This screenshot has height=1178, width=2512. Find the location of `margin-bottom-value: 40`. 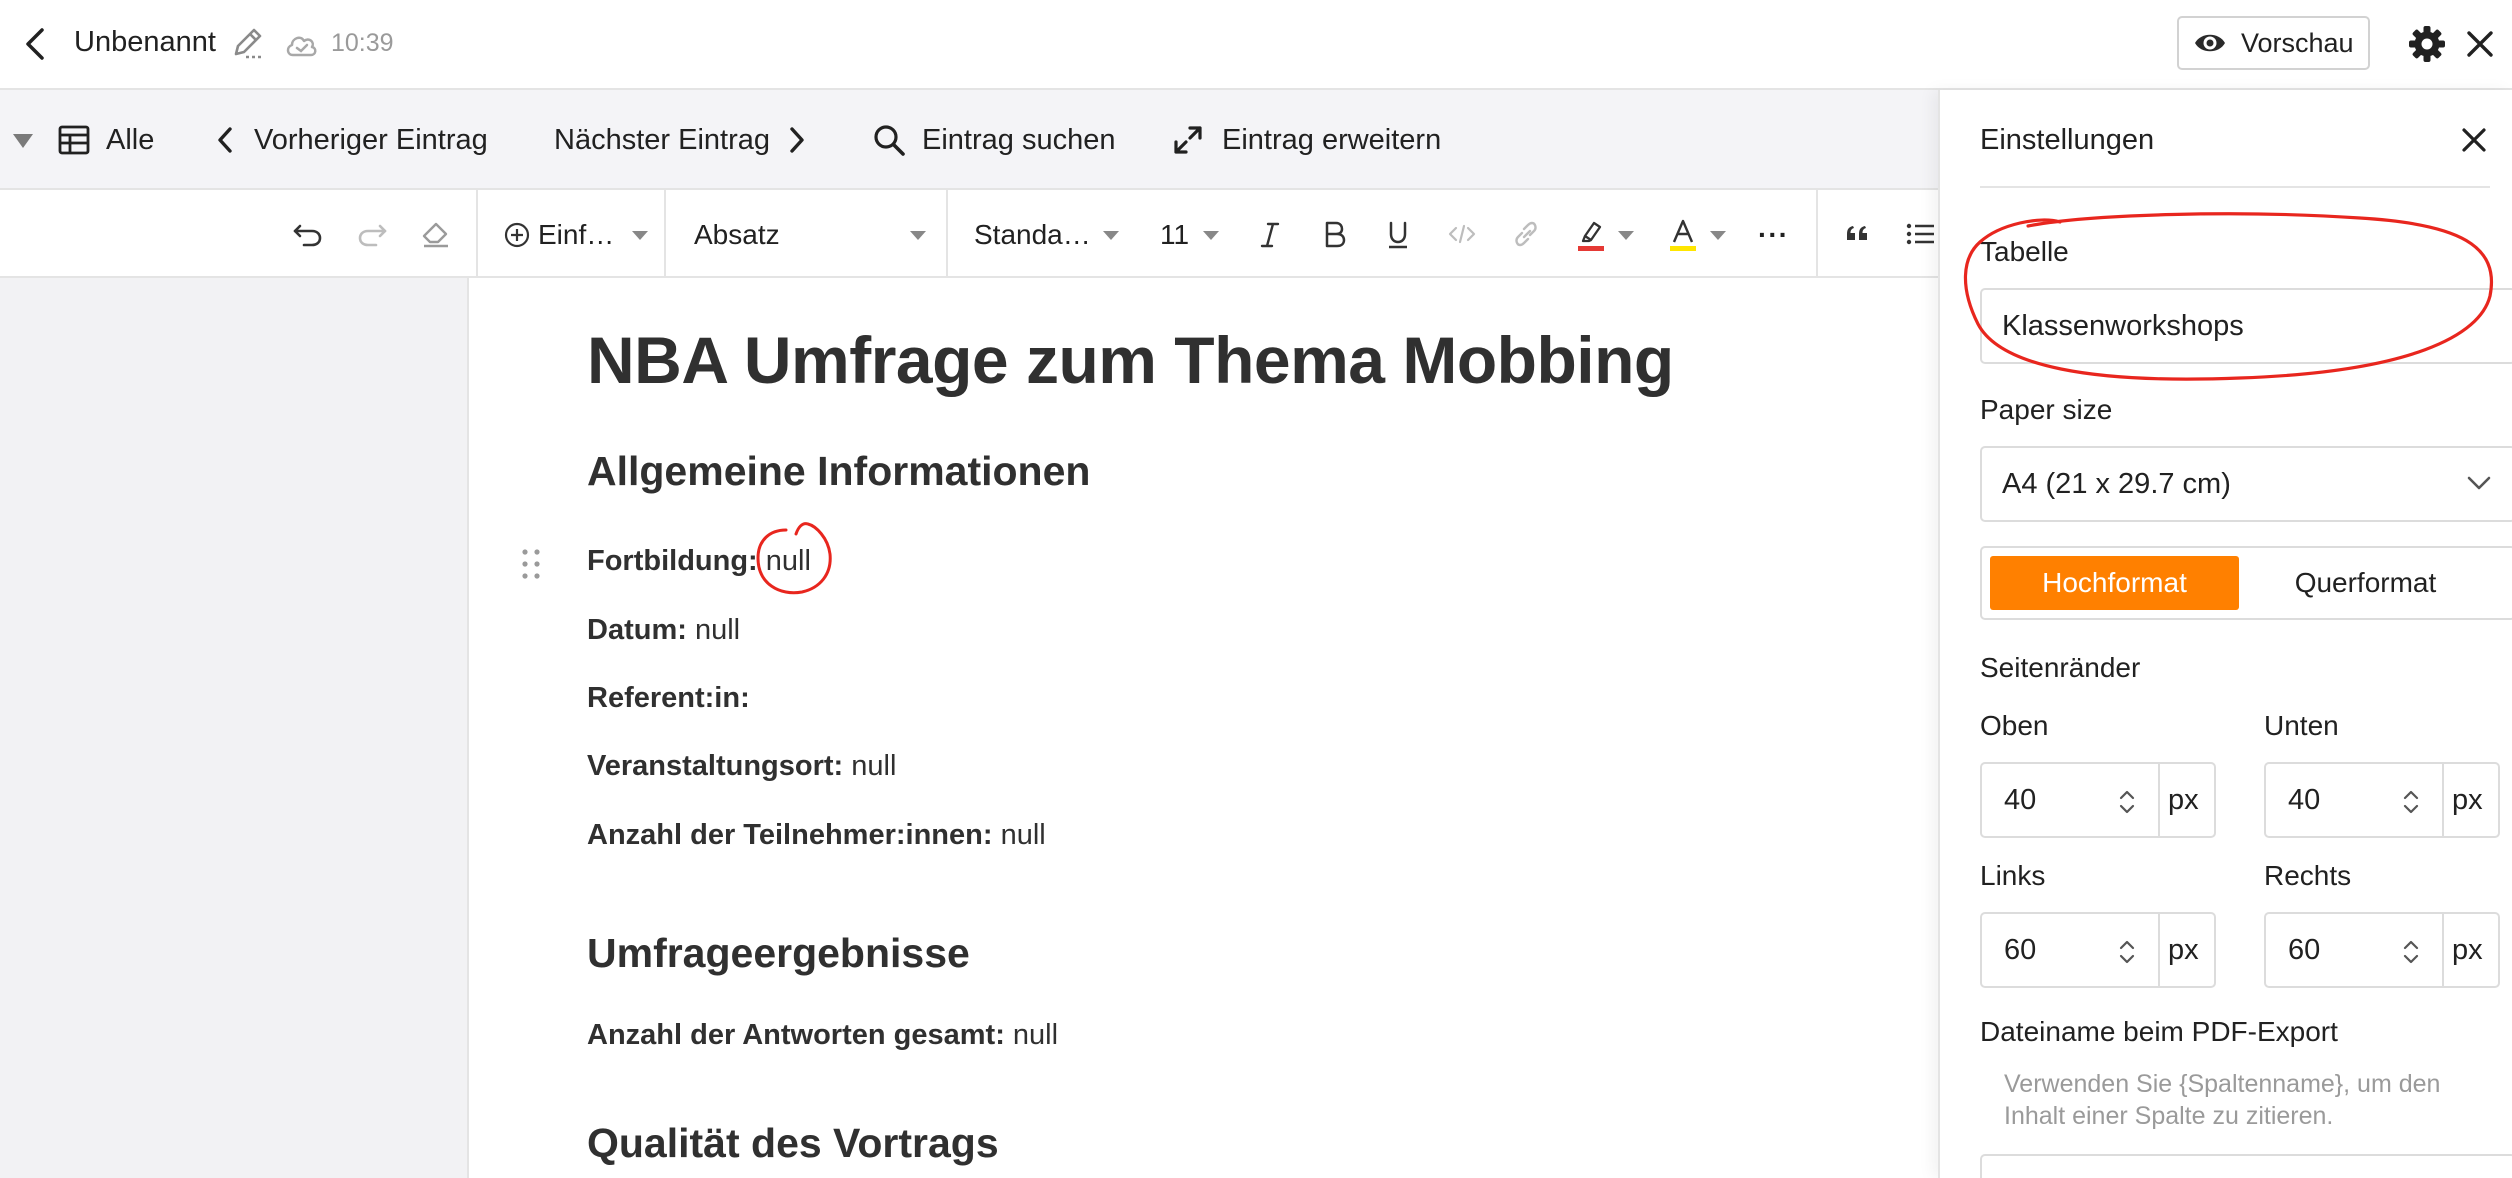

margin-bottom-value: 40 is located at coordinates (2304, 800).